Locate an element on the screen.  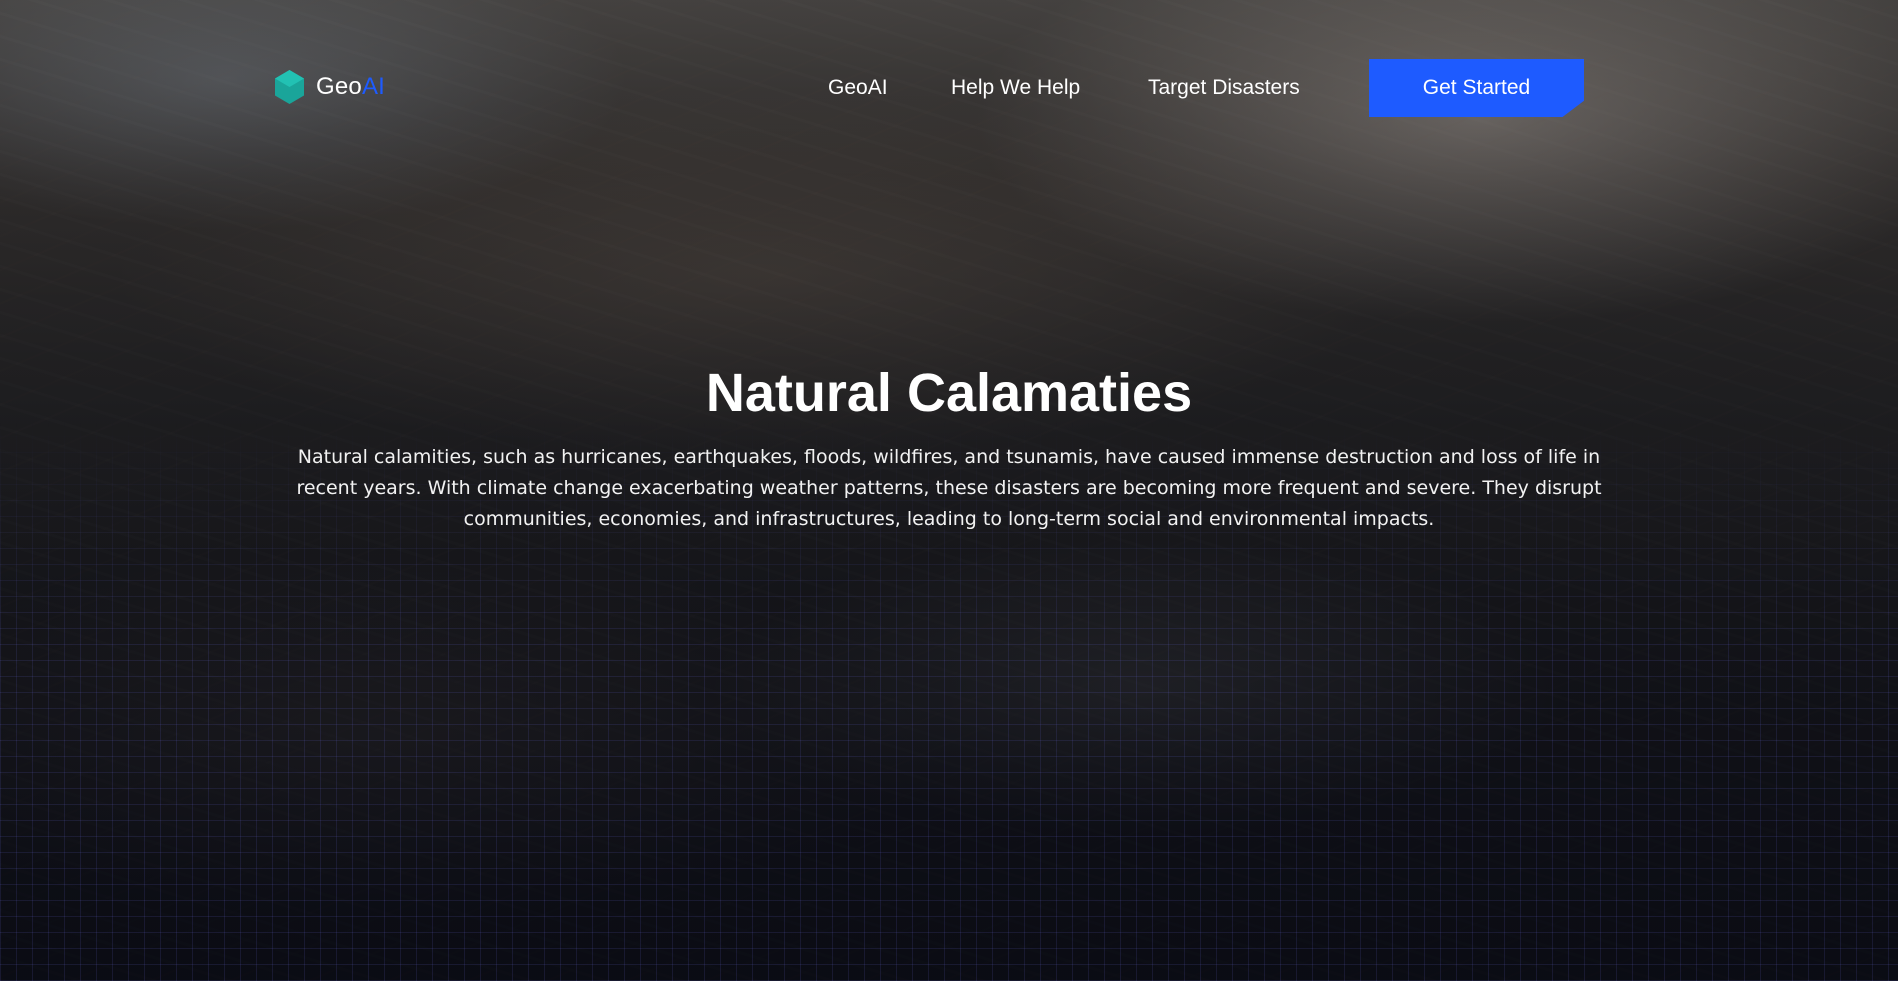
get-started-button: Get Started is located at coordinates (1476, 88).